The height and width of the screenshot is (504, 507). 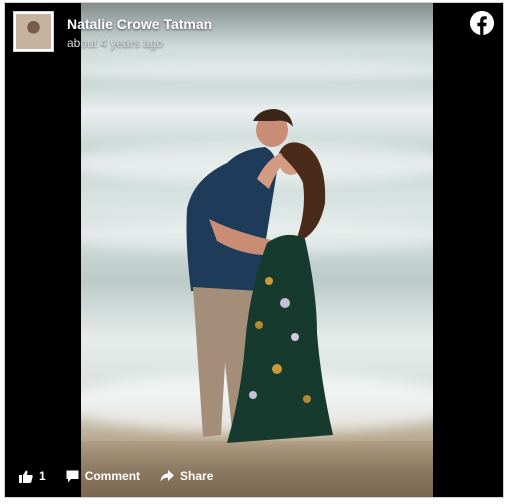 I want to click on facebook-logo-glyph, so click(x=482, y=23).